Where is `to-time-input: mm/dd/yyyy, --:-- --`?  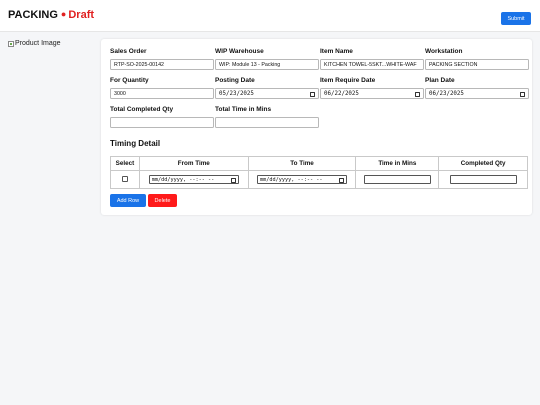 to-time-input: mm/dd/yyyy, --:-- -- is located at coordinates (302, 179).